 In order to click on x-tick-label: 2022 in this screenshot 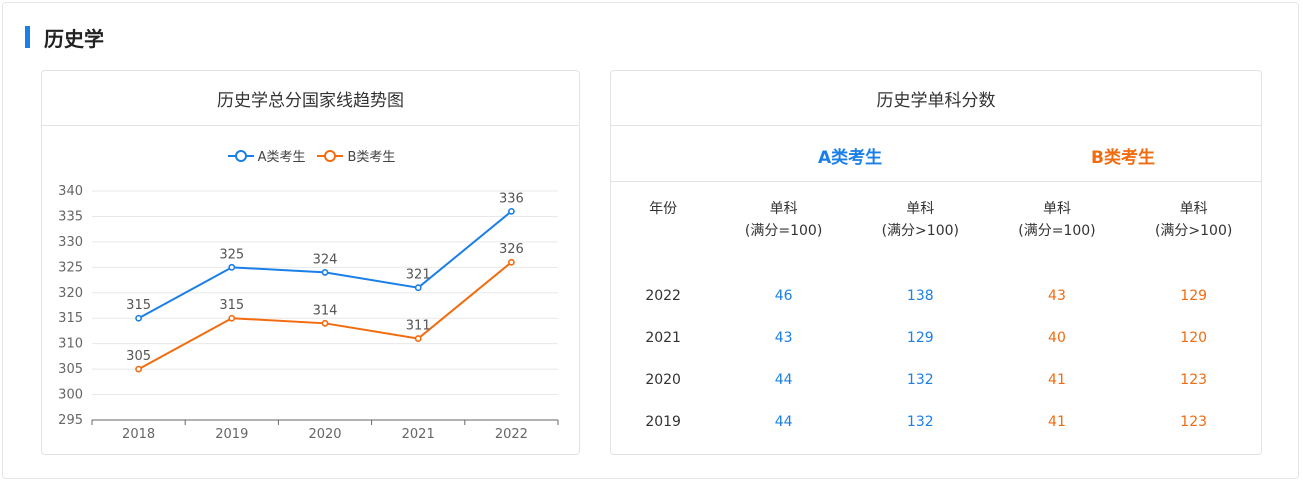, I will do `click(511, 434)`.